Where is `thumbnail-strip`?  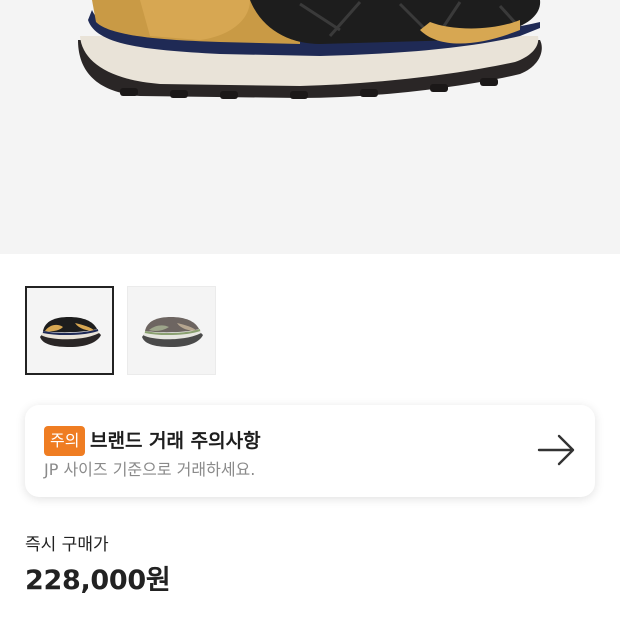
thumbnail-strip is located at coordinates (120, 330).